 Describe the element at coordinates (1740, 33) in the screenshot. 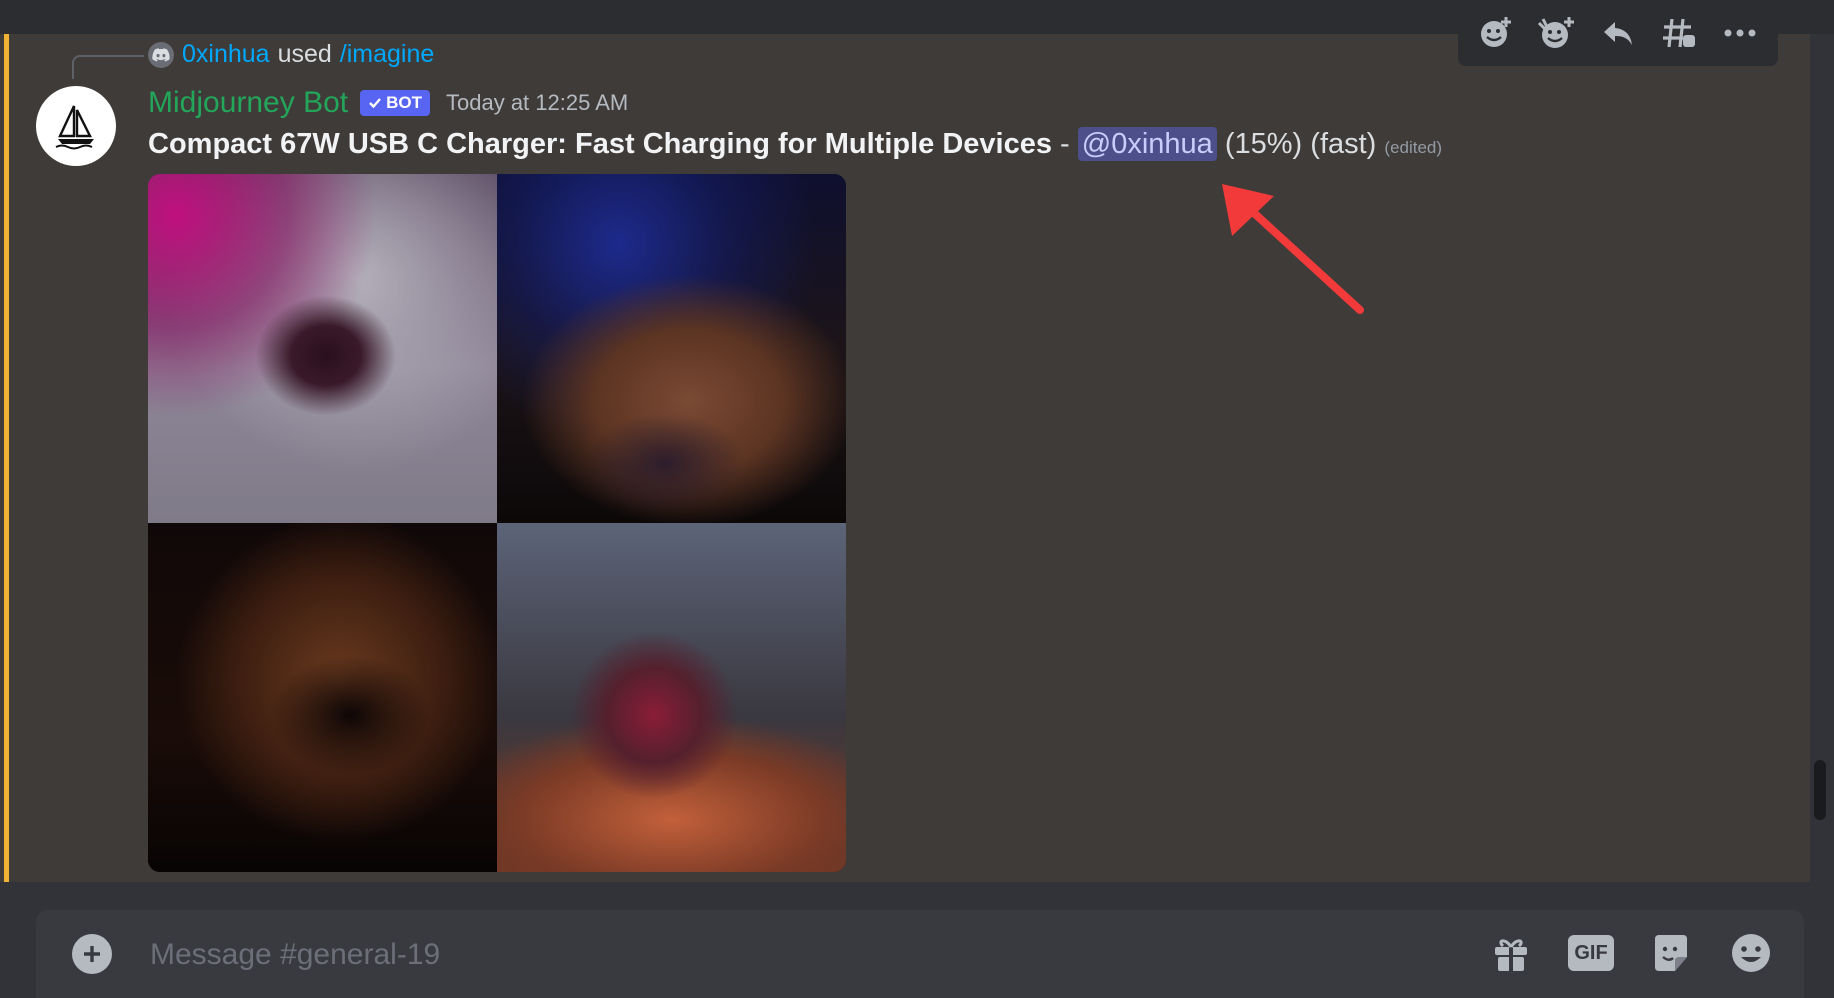

I see `more-icon` at that location.